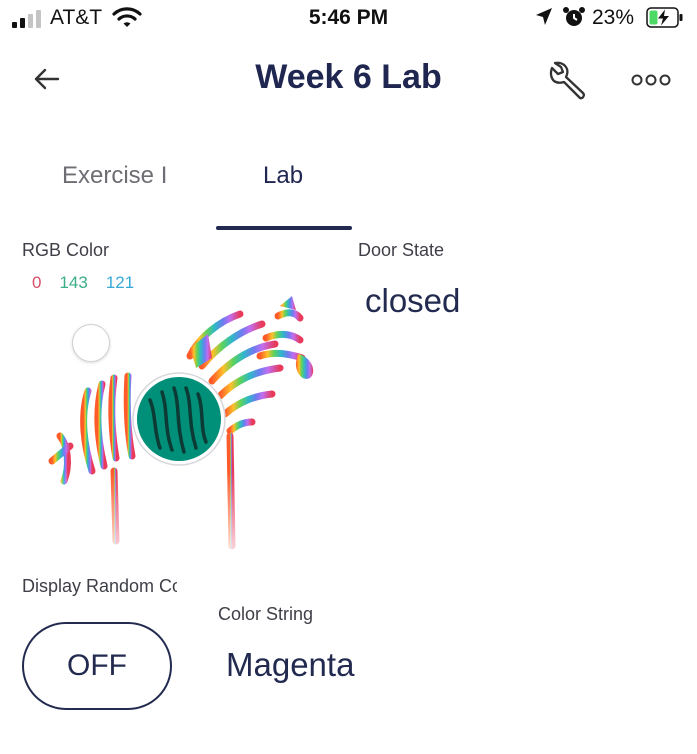 This screenshot has height=754, width=697. I want to click on alarm-icon, so click(574, 16).